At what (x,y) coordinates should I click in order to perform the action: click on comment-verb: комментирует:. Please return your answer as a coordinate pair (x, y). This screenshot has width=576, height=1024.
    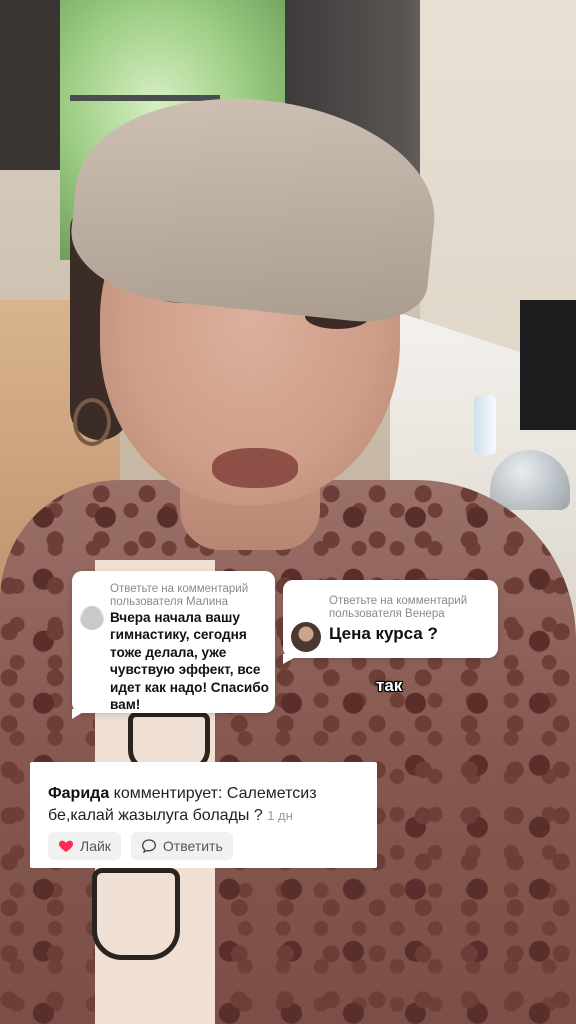
    Looking at the image, I should click on (168, 793).